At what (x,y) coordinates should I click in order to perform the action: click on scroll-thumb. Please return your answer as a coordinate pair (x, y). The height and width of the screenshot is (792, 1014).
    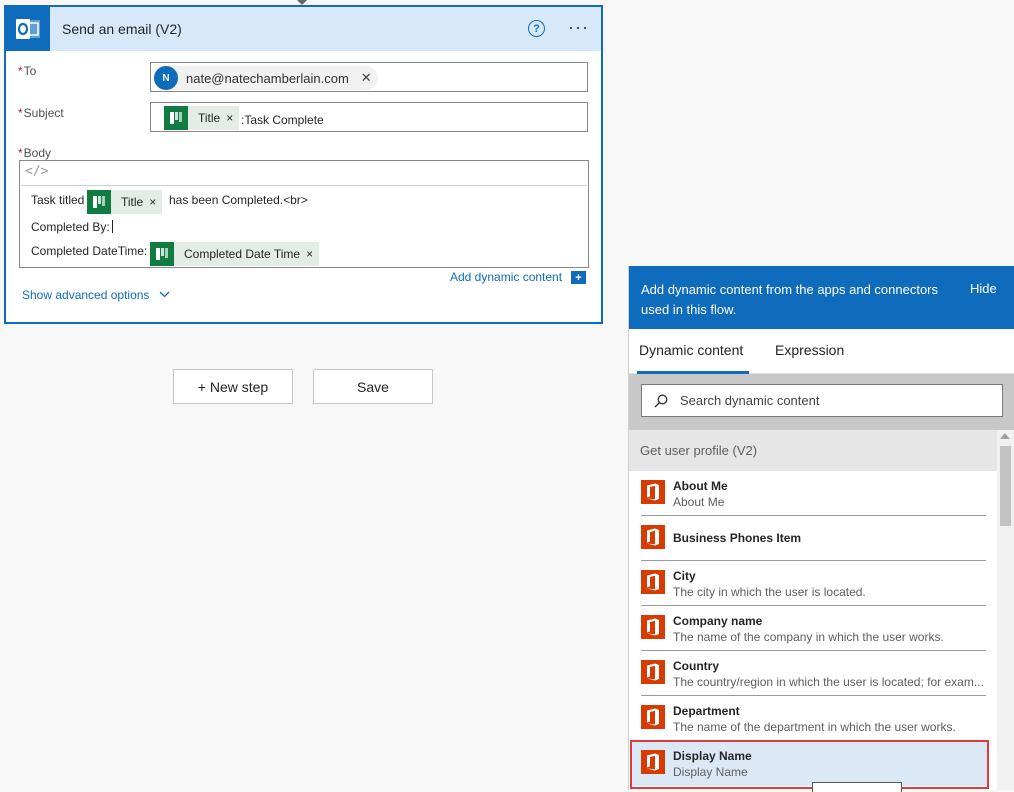
    Looking at the image, I should click on (1005, 486).